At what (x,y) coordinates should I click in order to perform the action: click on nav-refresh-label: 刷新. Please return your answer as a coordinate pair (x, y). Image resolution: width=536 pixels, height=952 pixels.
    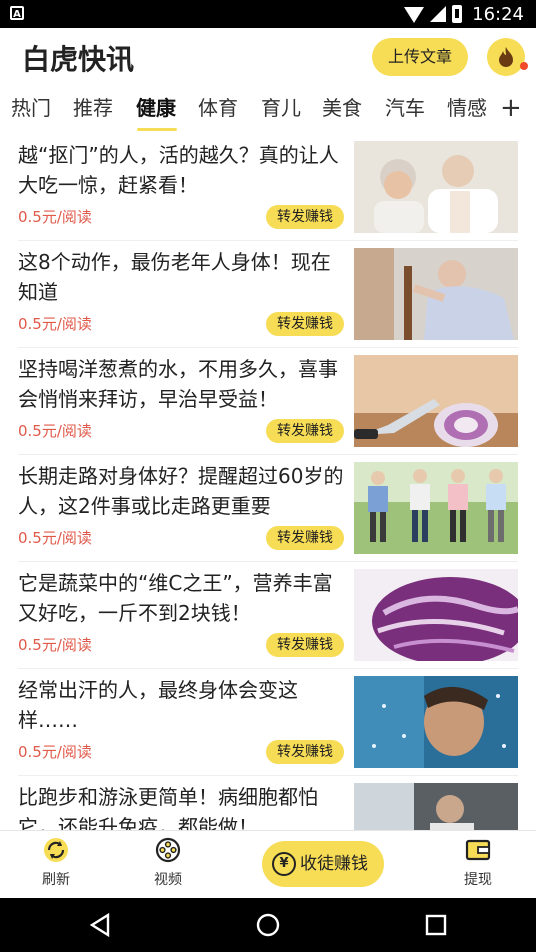
    Looking at the image, I should click on (56, 880).